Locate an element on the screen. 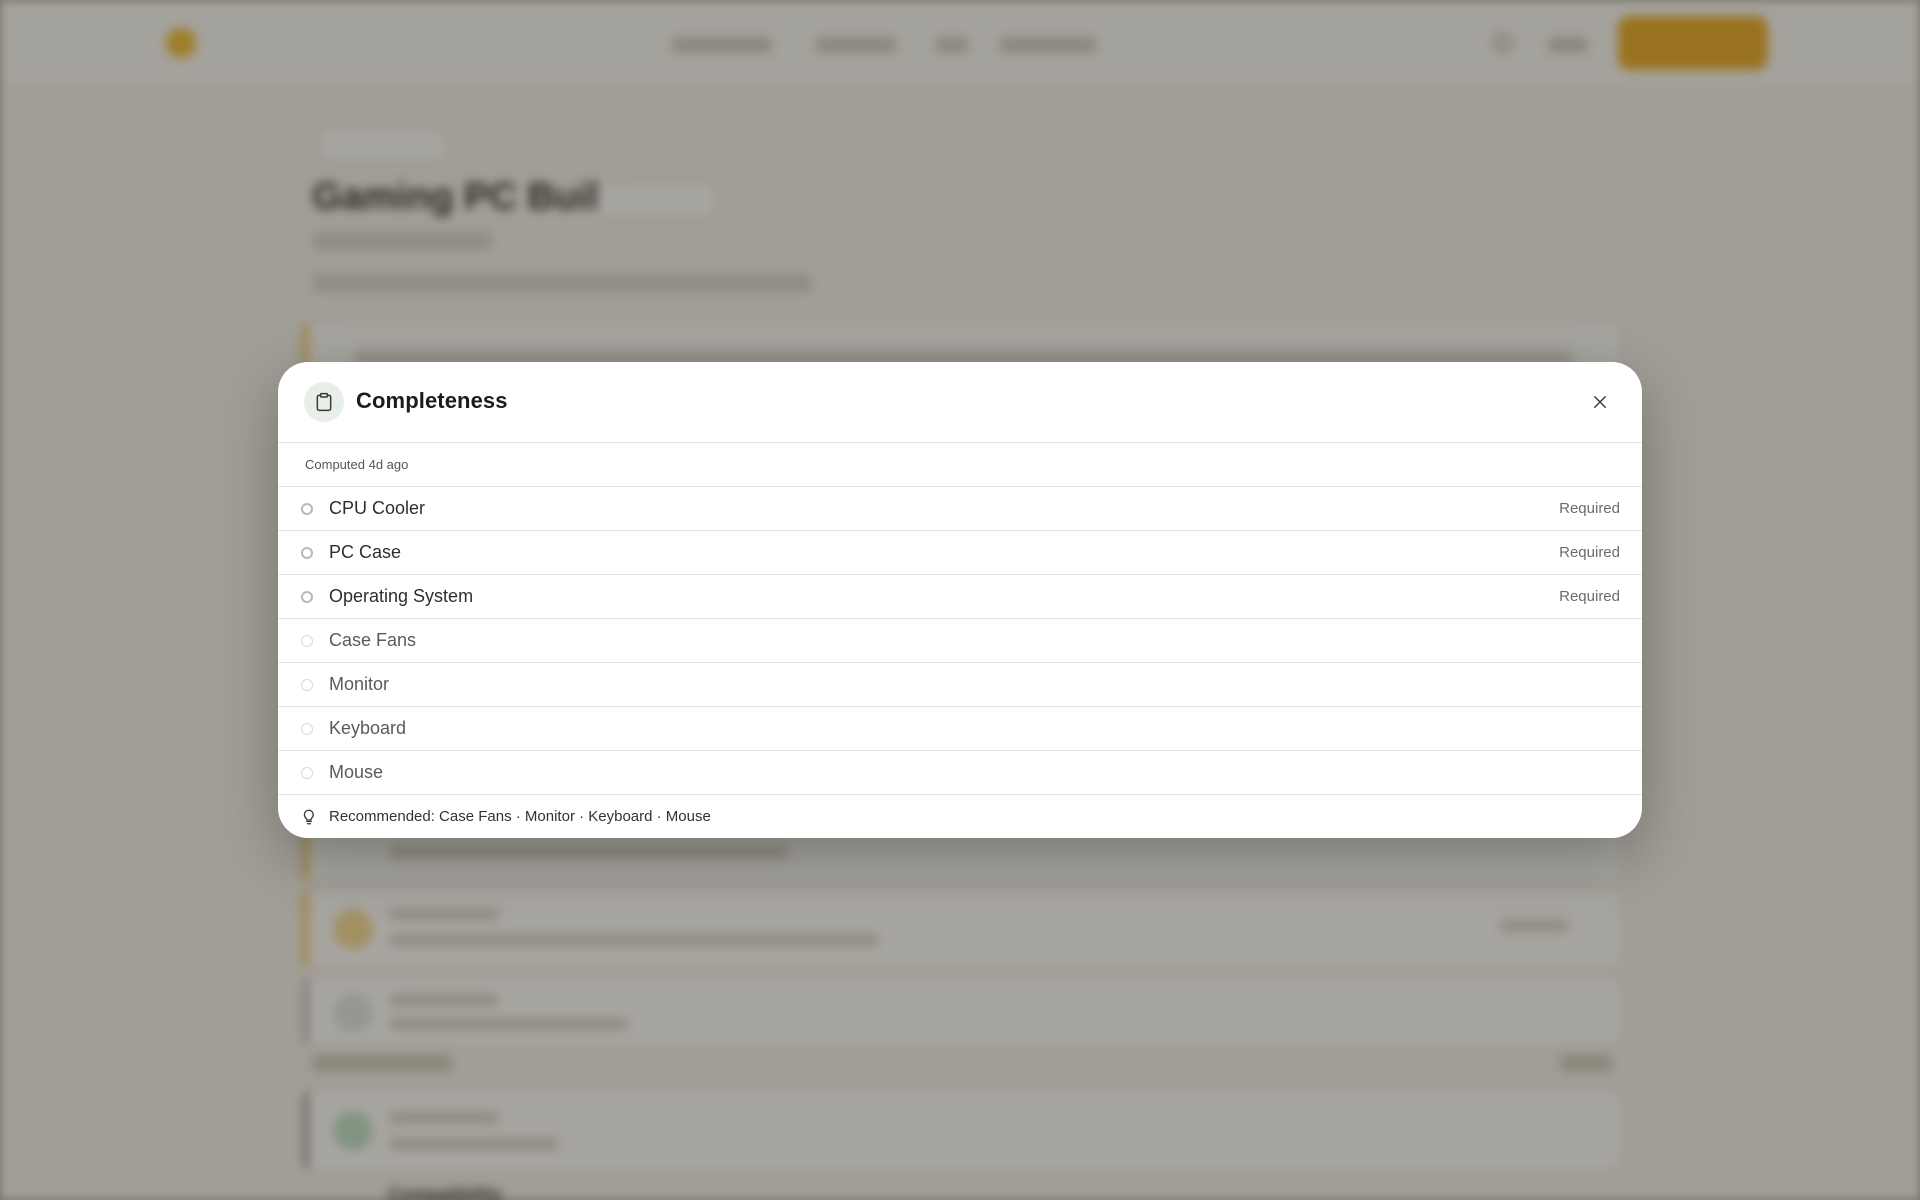 Image resolution: width=1920 pixels, height=1200 pixels. list-item-cpu-cooler: CPU Cooler Required is located at coordinates (960, 509).